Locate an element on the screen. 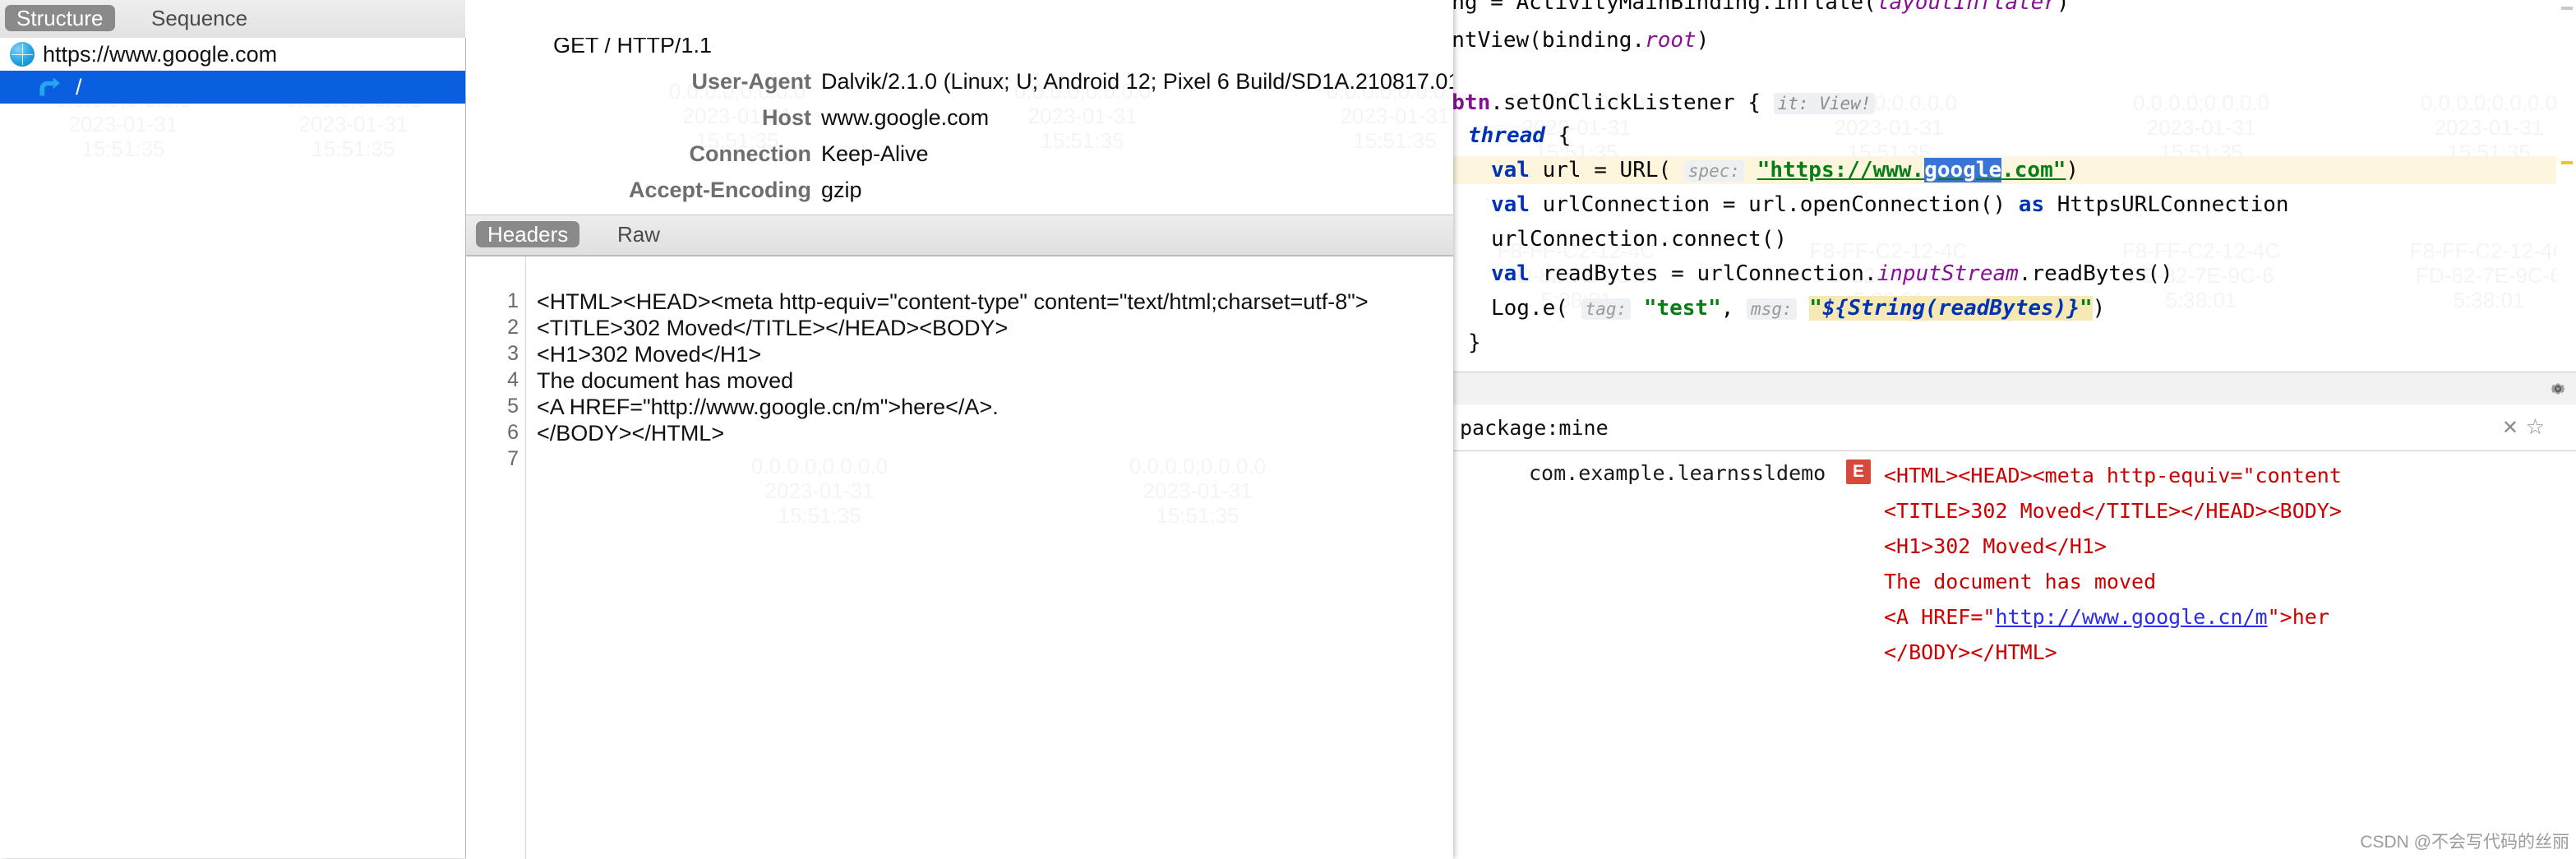 The image size is (2576, 859). code-string-test: "test" is located at coordinates (1682, 308).